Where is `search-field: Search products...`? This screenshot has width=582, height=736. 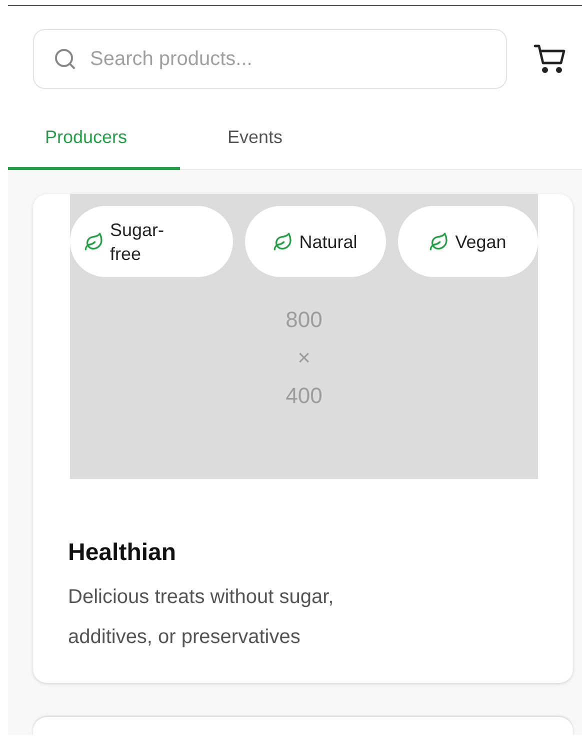 search-field: Search products... is located at coordinates (270, 59).